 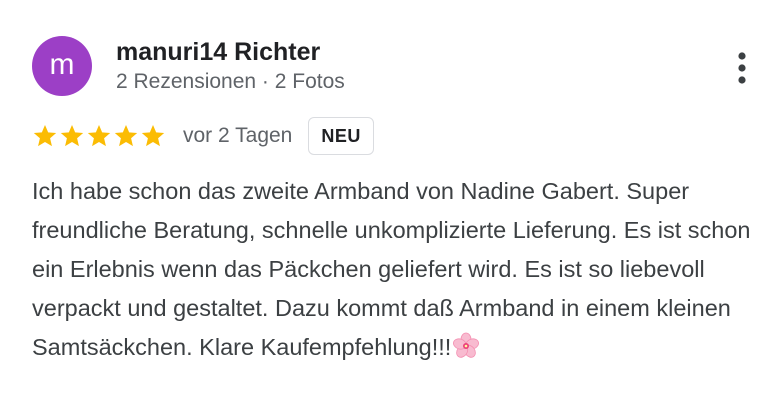 I want to click on author-name: manuri14 Richter, so click(x=218, y=52).